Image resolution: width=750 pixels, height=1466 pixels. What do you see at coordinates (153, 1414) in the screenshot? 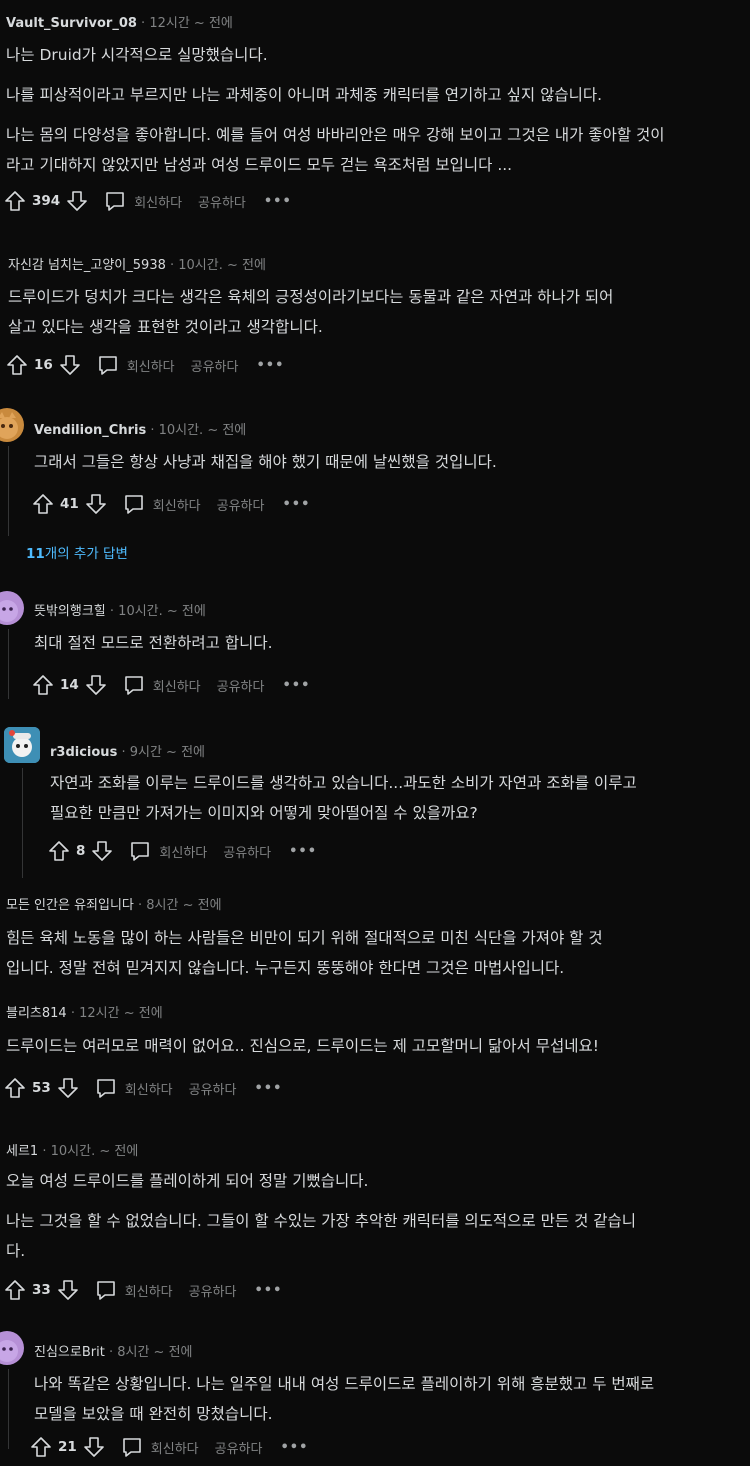
I see `comment-line: 모델을 보았을 때 완전히 망쳤습니다.` at bounding box center [153, 1414].